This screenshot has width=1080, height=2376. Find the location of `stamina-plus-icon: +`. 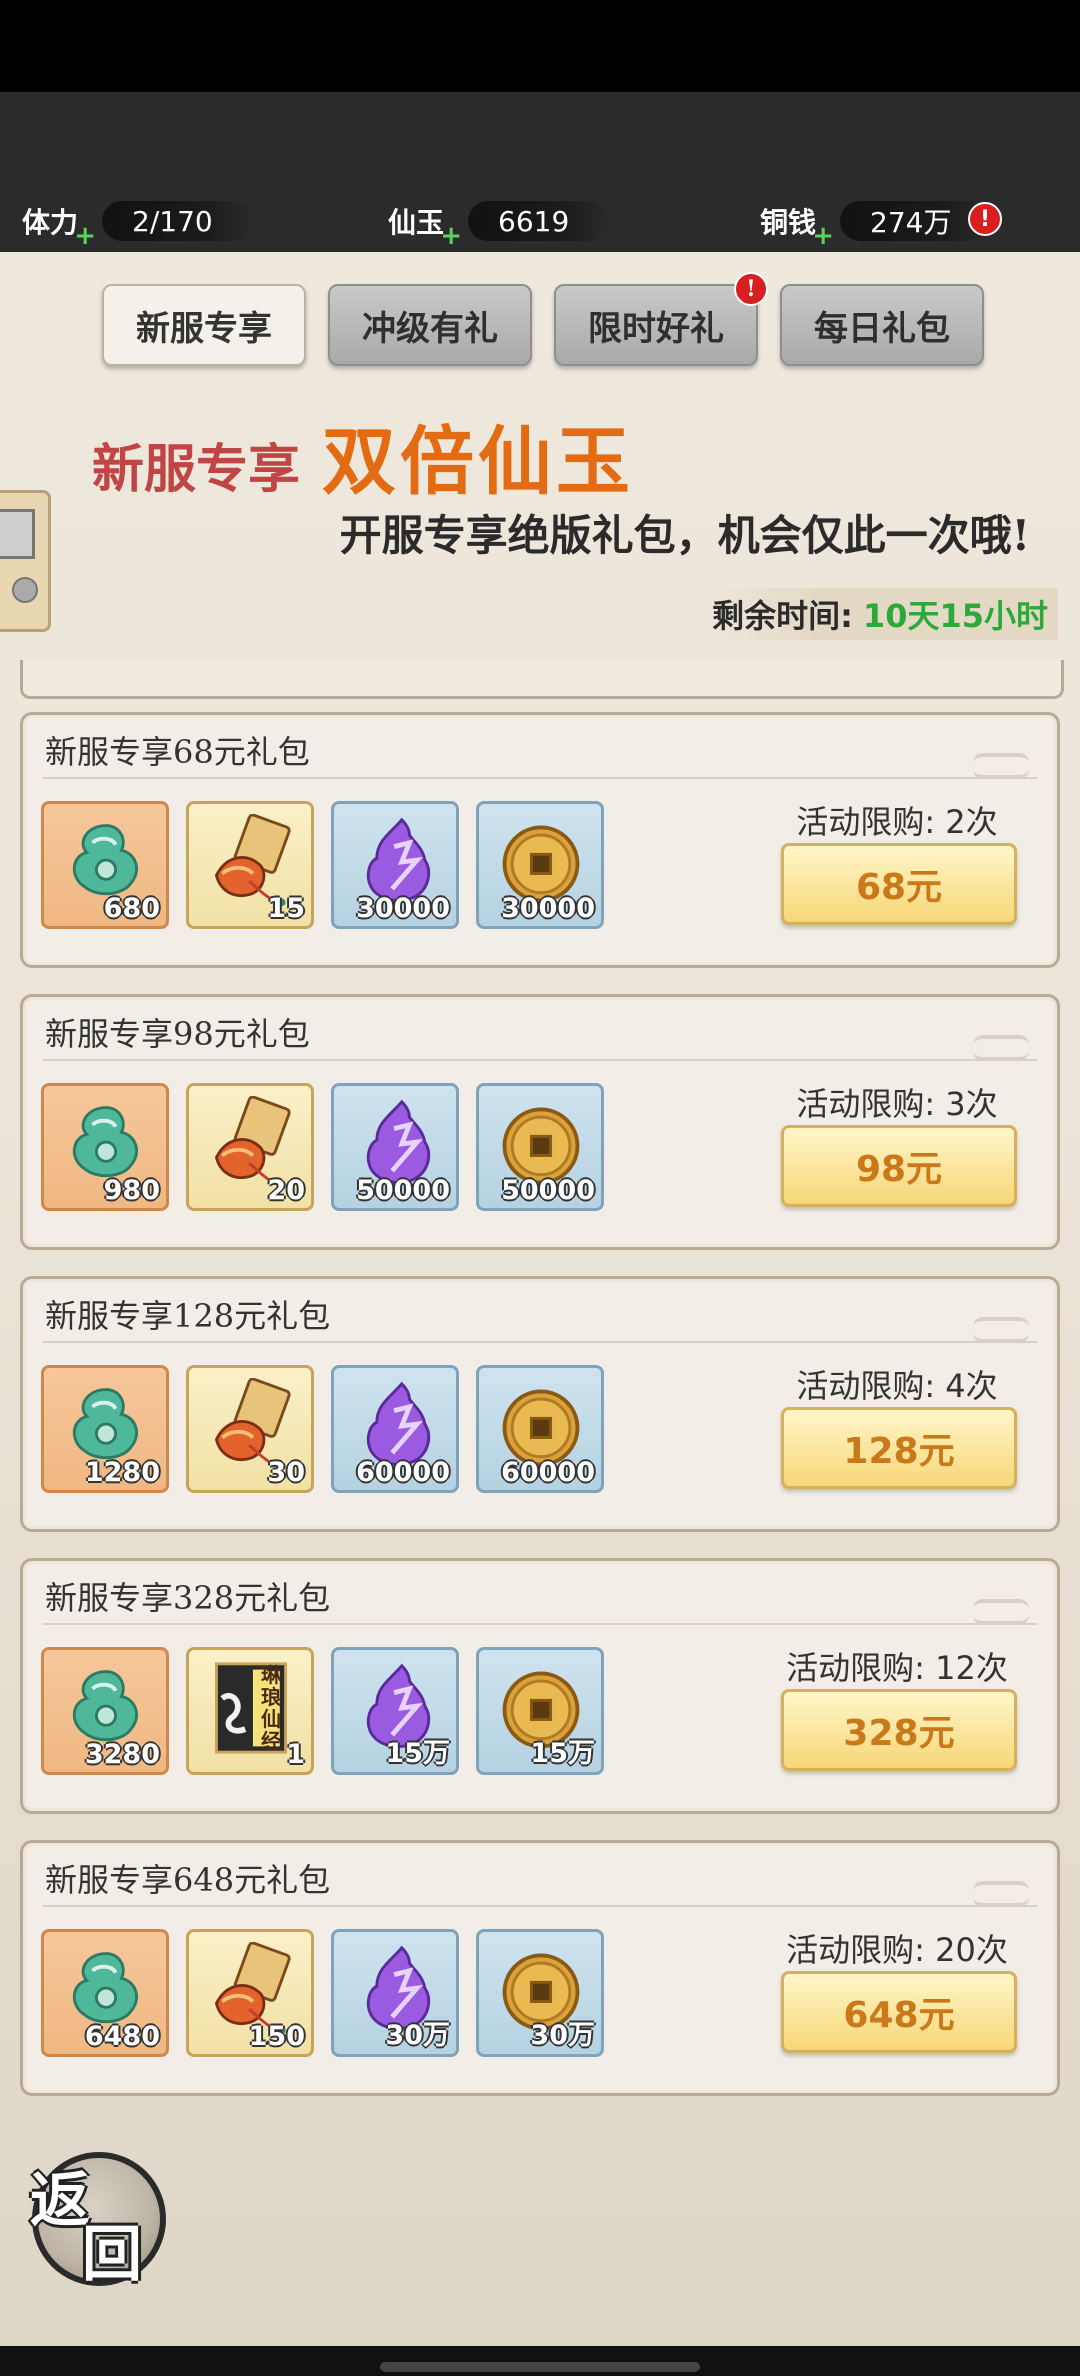

stamina-plus-icon: + is located at coordinates (85, 236).